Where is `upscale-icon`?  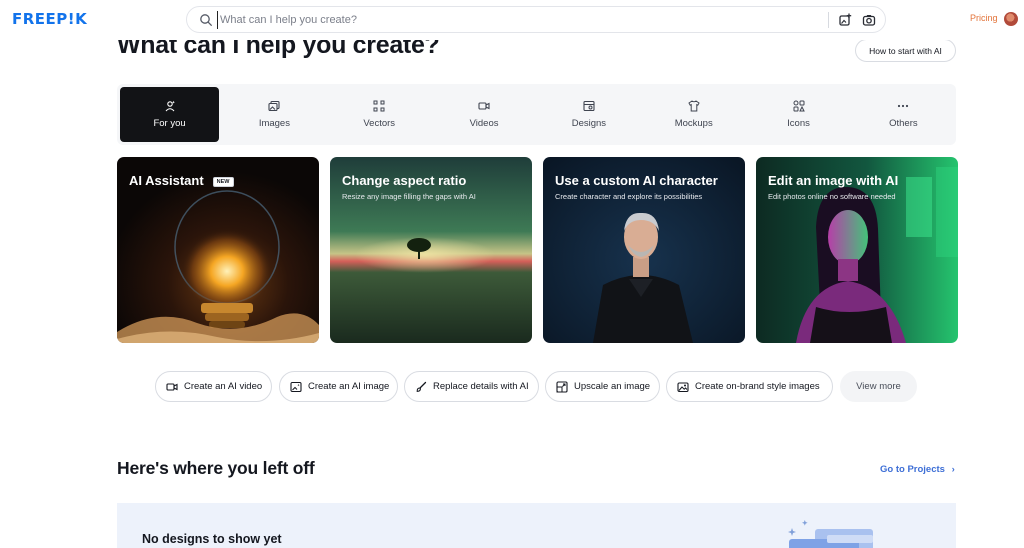 upscale-icon is located at coordinates (562, 386).